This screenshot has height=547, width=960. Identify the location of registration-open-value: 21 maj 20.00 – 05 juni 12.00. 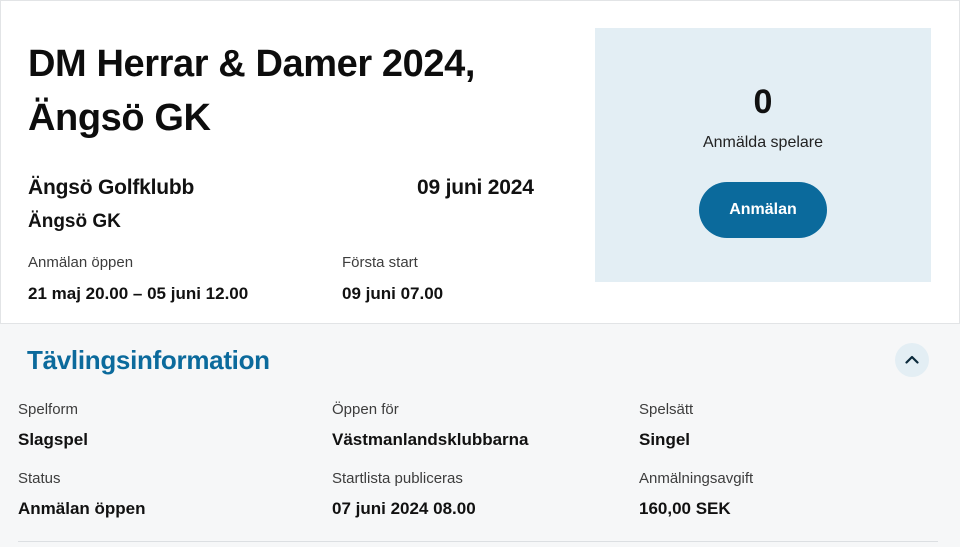
(138, 293).